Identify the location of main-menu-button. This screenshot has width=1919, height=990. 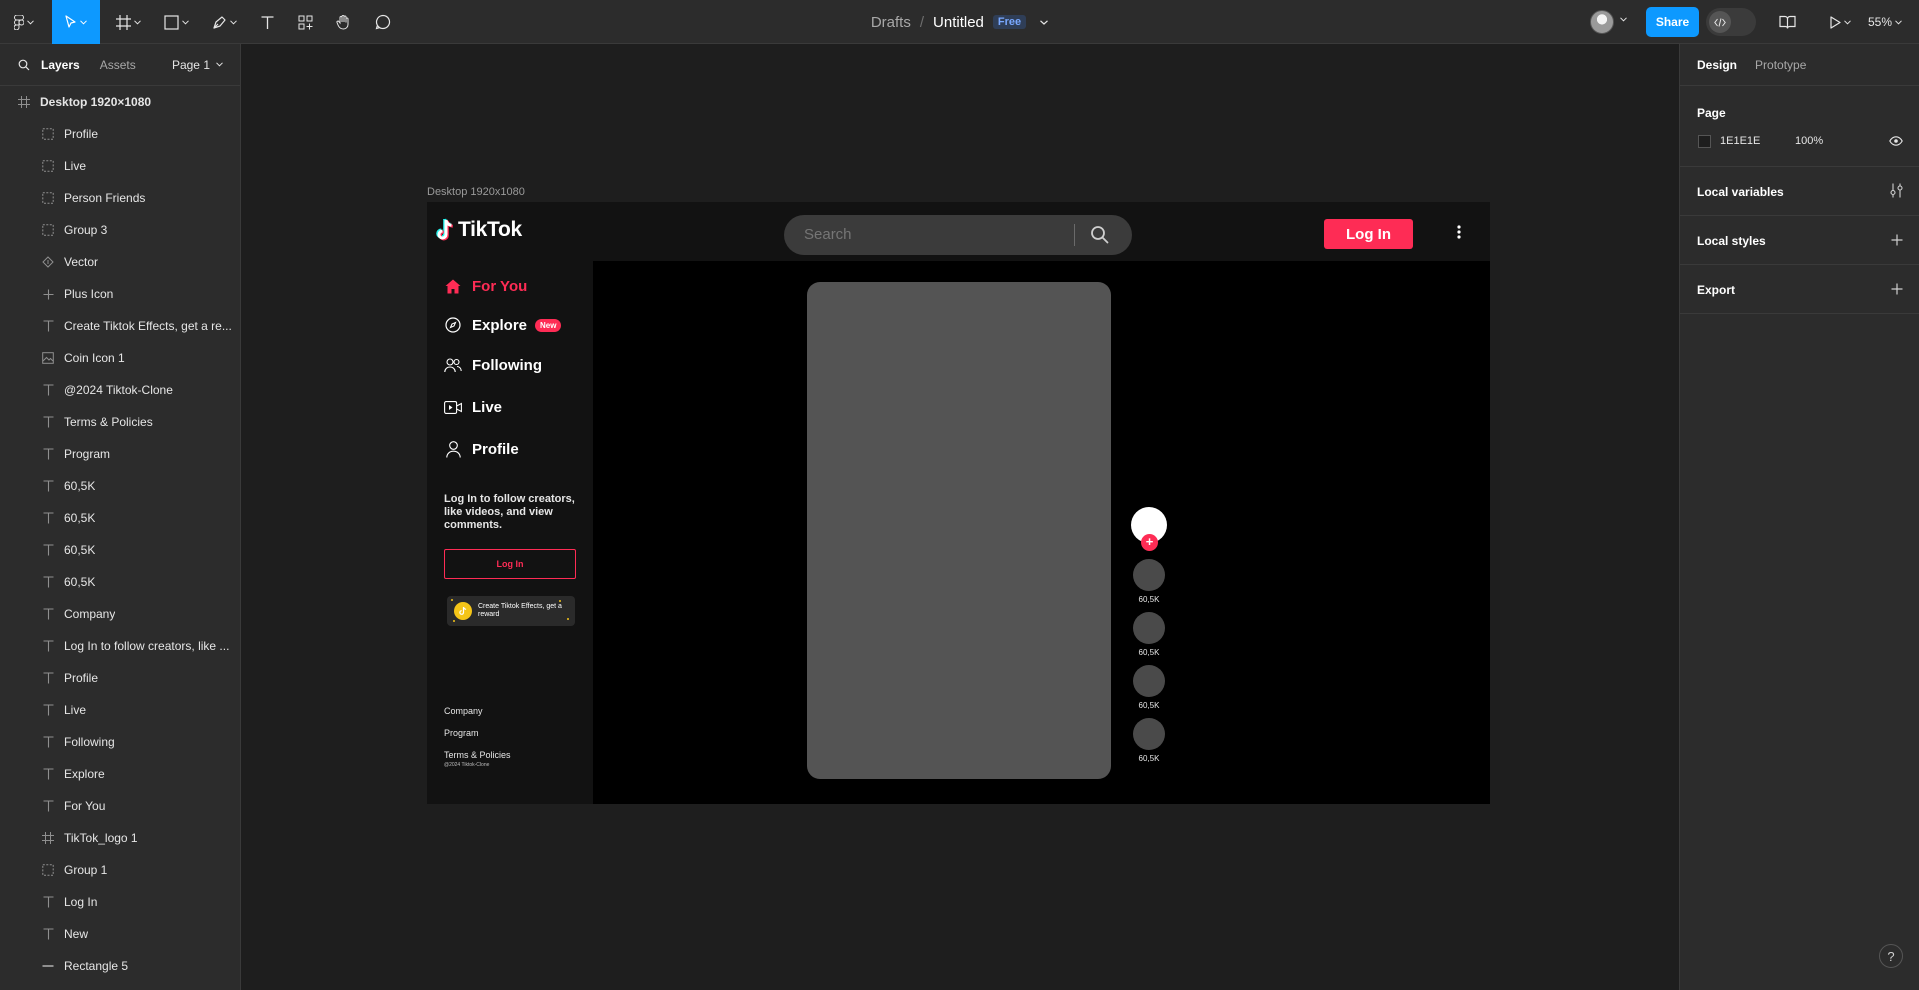
(24, 22).